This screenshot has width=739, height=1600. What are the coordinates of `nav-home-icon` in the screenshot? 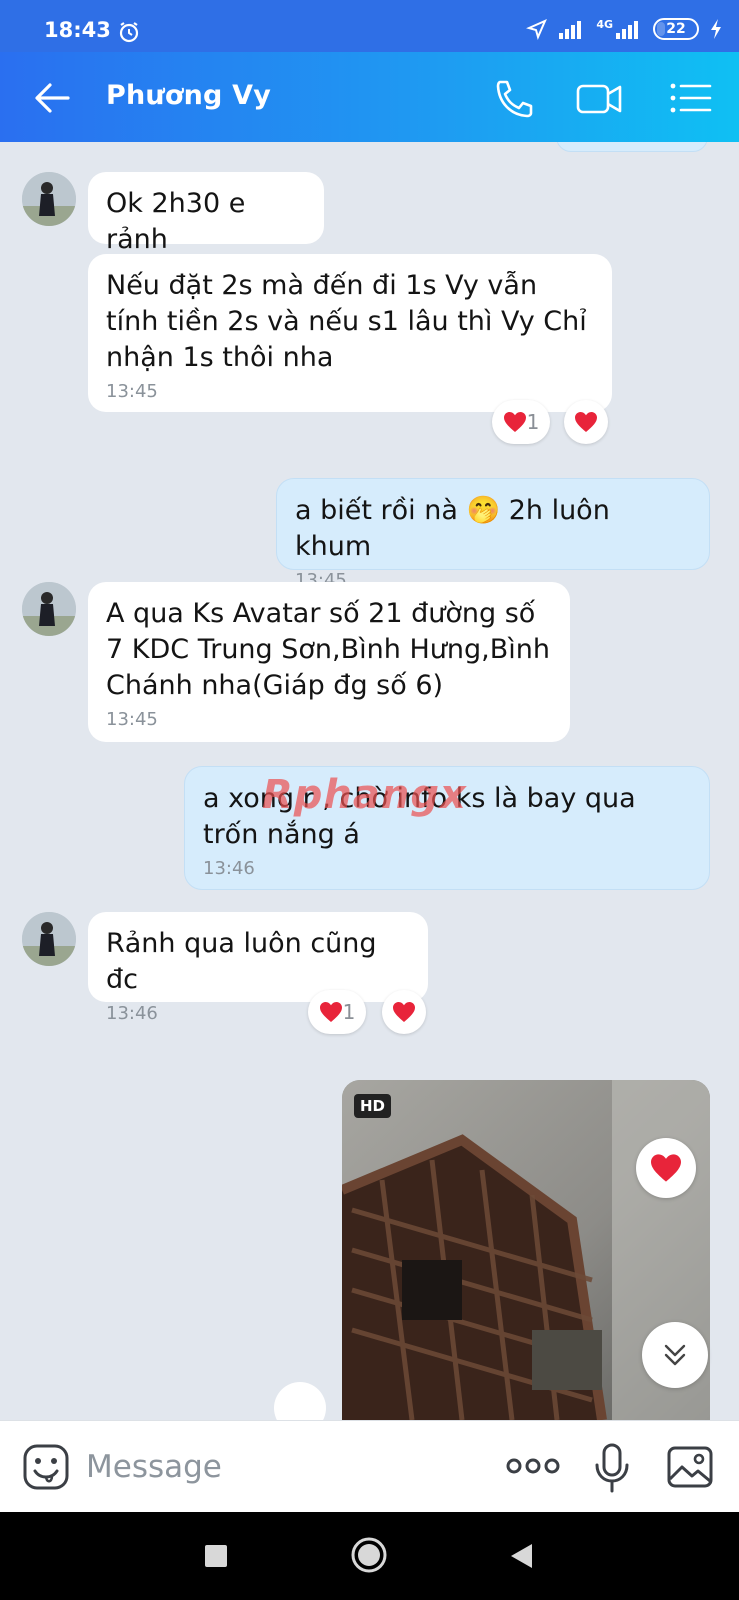 It's located at (369, 1555).